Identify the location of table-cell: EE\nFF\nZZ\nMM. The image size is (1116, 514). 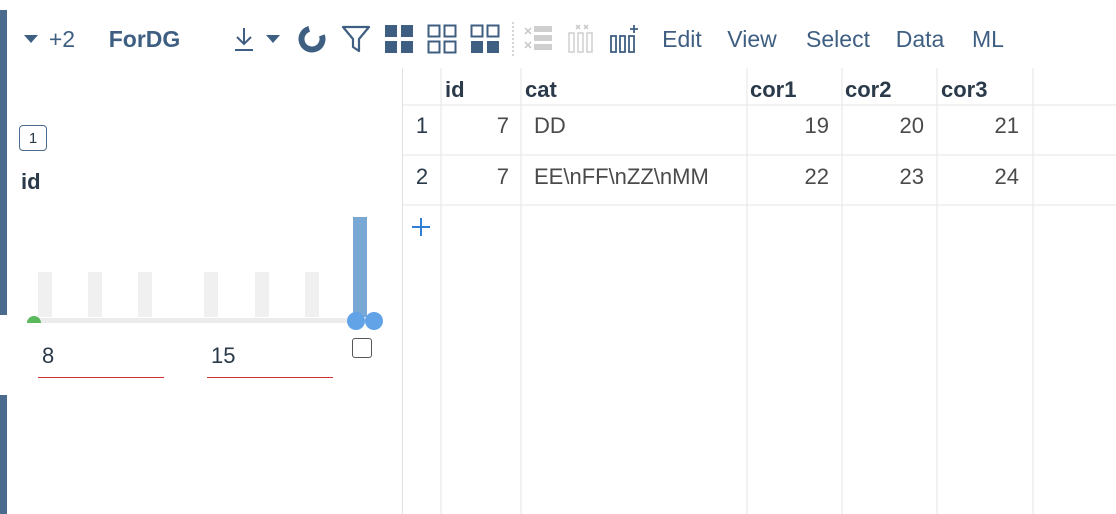
(621, 177).